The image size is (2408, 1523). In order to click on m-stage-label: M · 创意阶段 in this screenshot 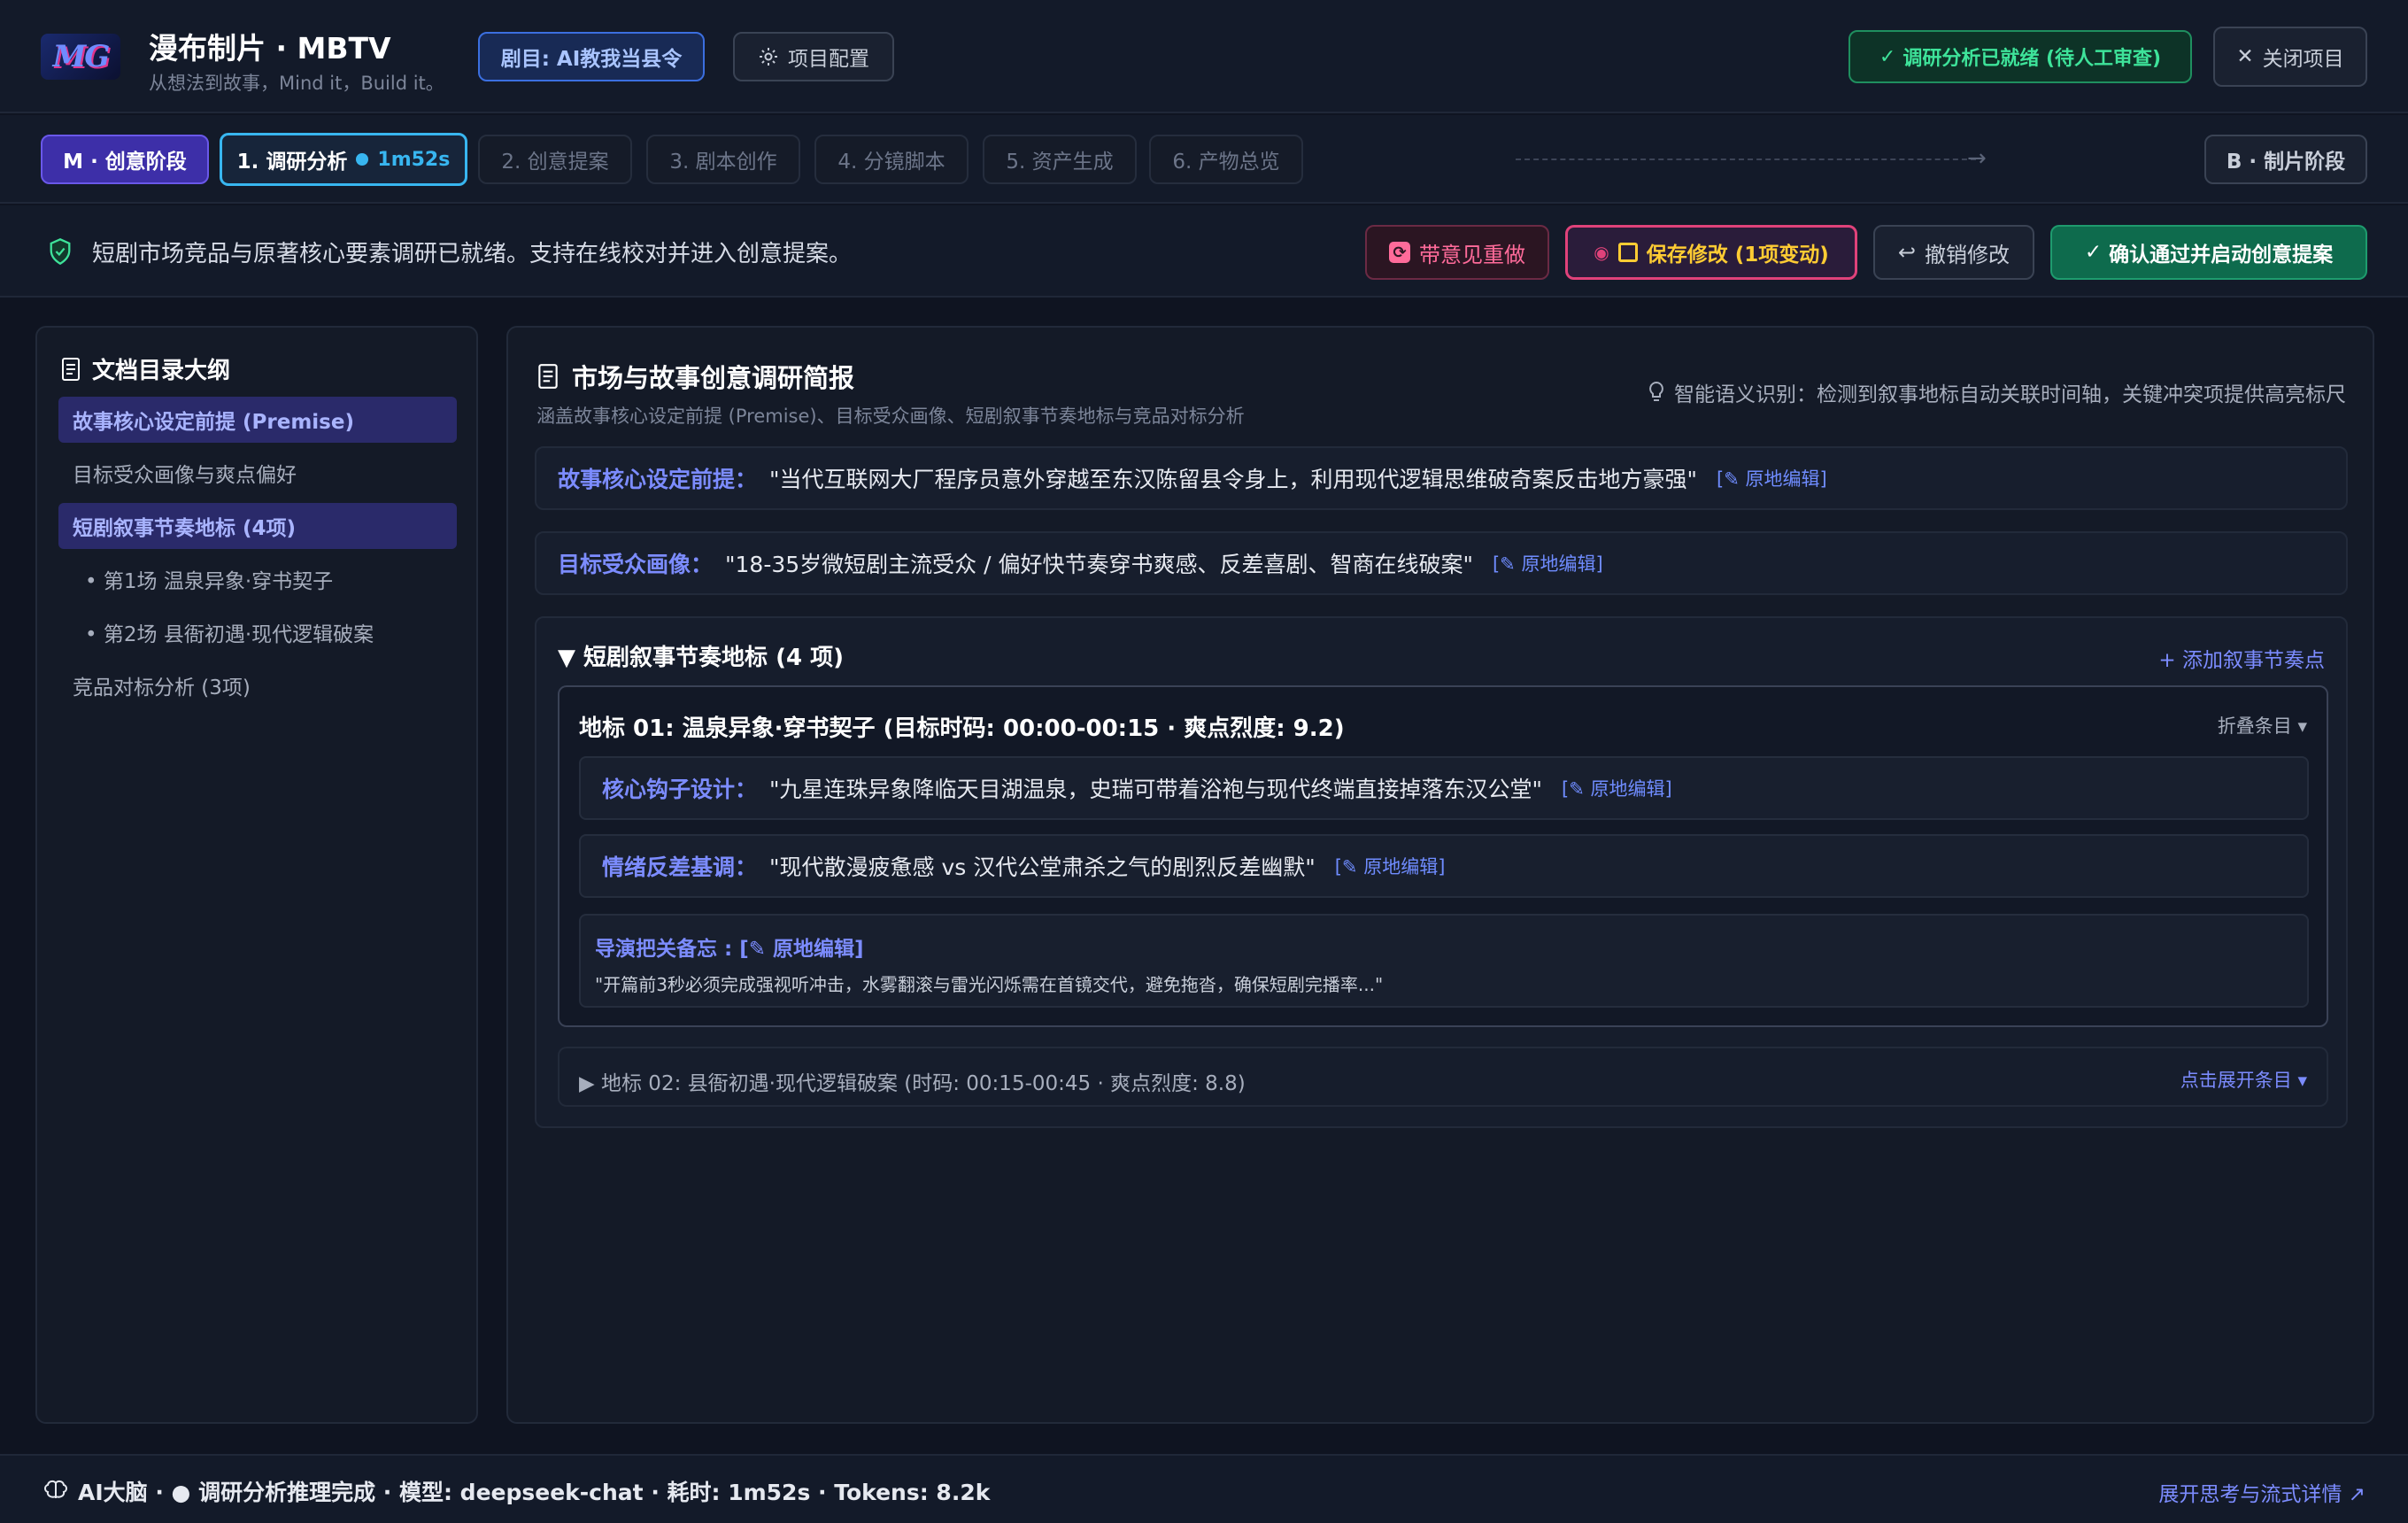, I will do `click(125, 162)`.